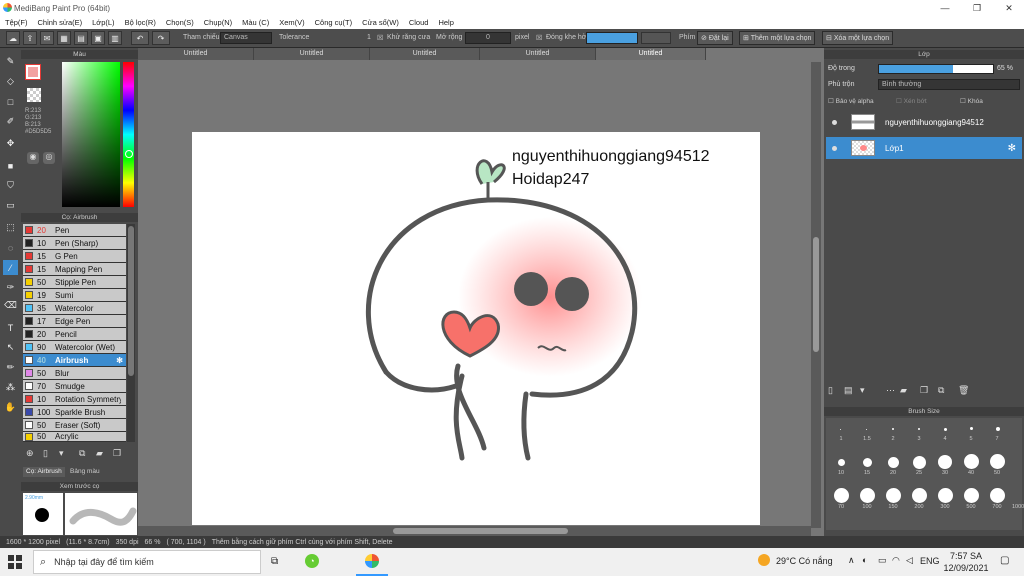 Image resolution: width=1024 pixels, height=576 pixels. Describe the element at coordinates (82, 453) in the screenshot. I see `copy-brush-icon: ⧉` at that location.